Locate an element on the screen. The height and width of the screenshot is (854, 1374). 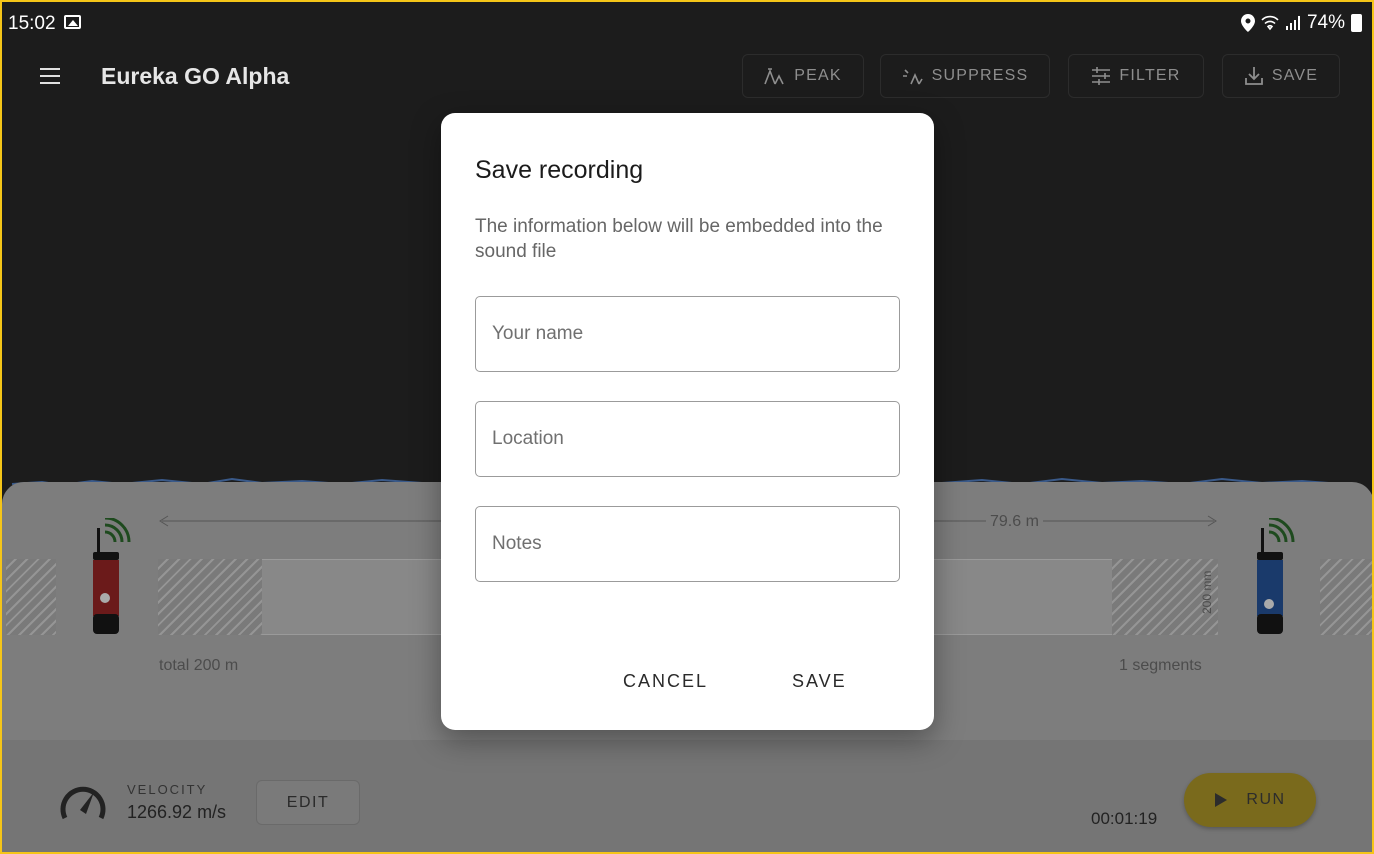
pipe-end-right is located at coordinates (1346, 597).